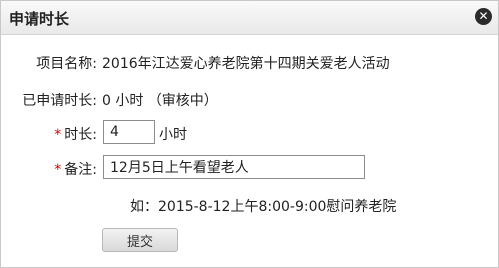 Image resolution: width=499 pixels, height=268 pixels. Describe the element at coordinates (249, 18) in the screenshot. I see `dialog-titlebar: 申请时长 ✕` at that location.